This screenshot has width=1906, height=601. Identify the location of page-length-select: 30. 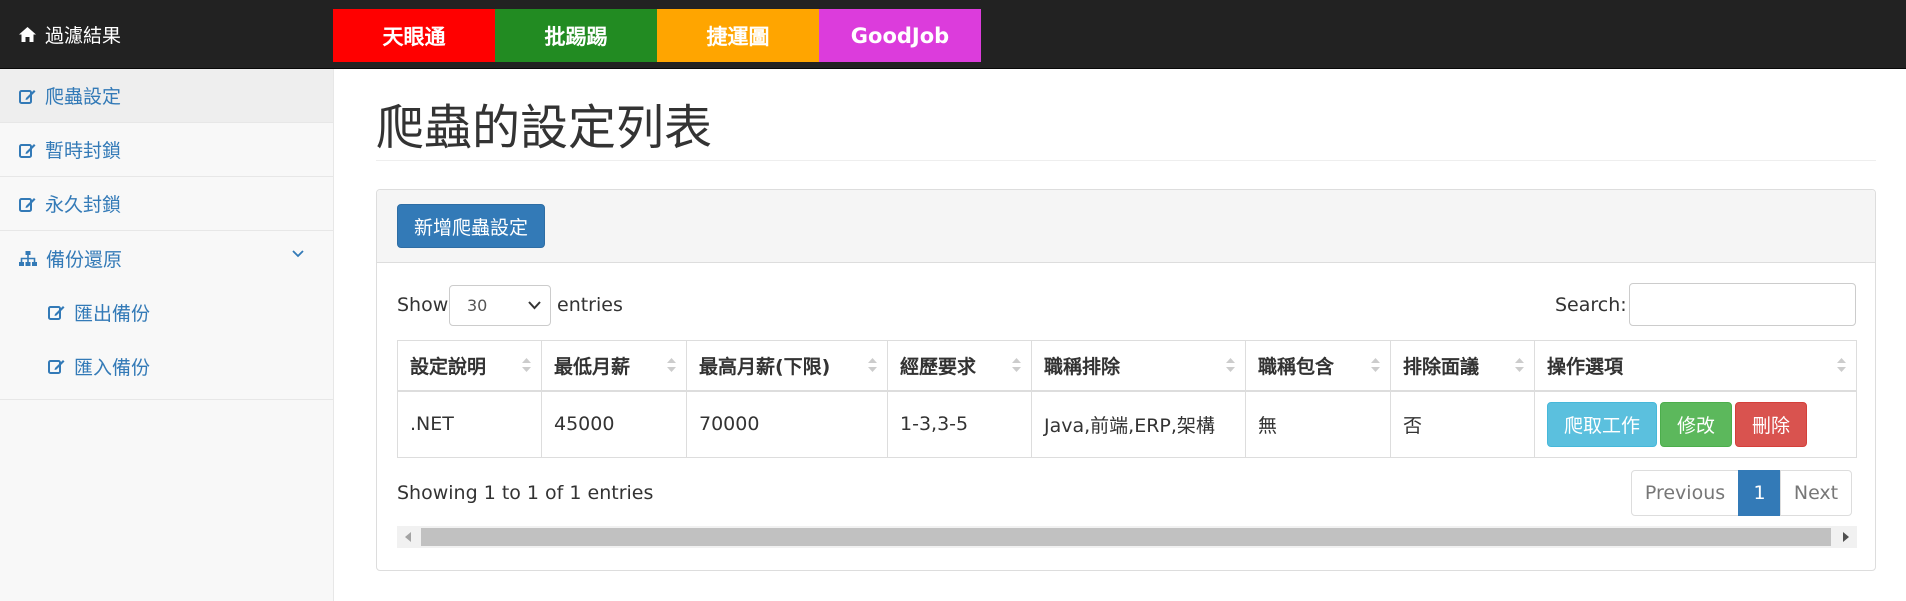
(500, 305).